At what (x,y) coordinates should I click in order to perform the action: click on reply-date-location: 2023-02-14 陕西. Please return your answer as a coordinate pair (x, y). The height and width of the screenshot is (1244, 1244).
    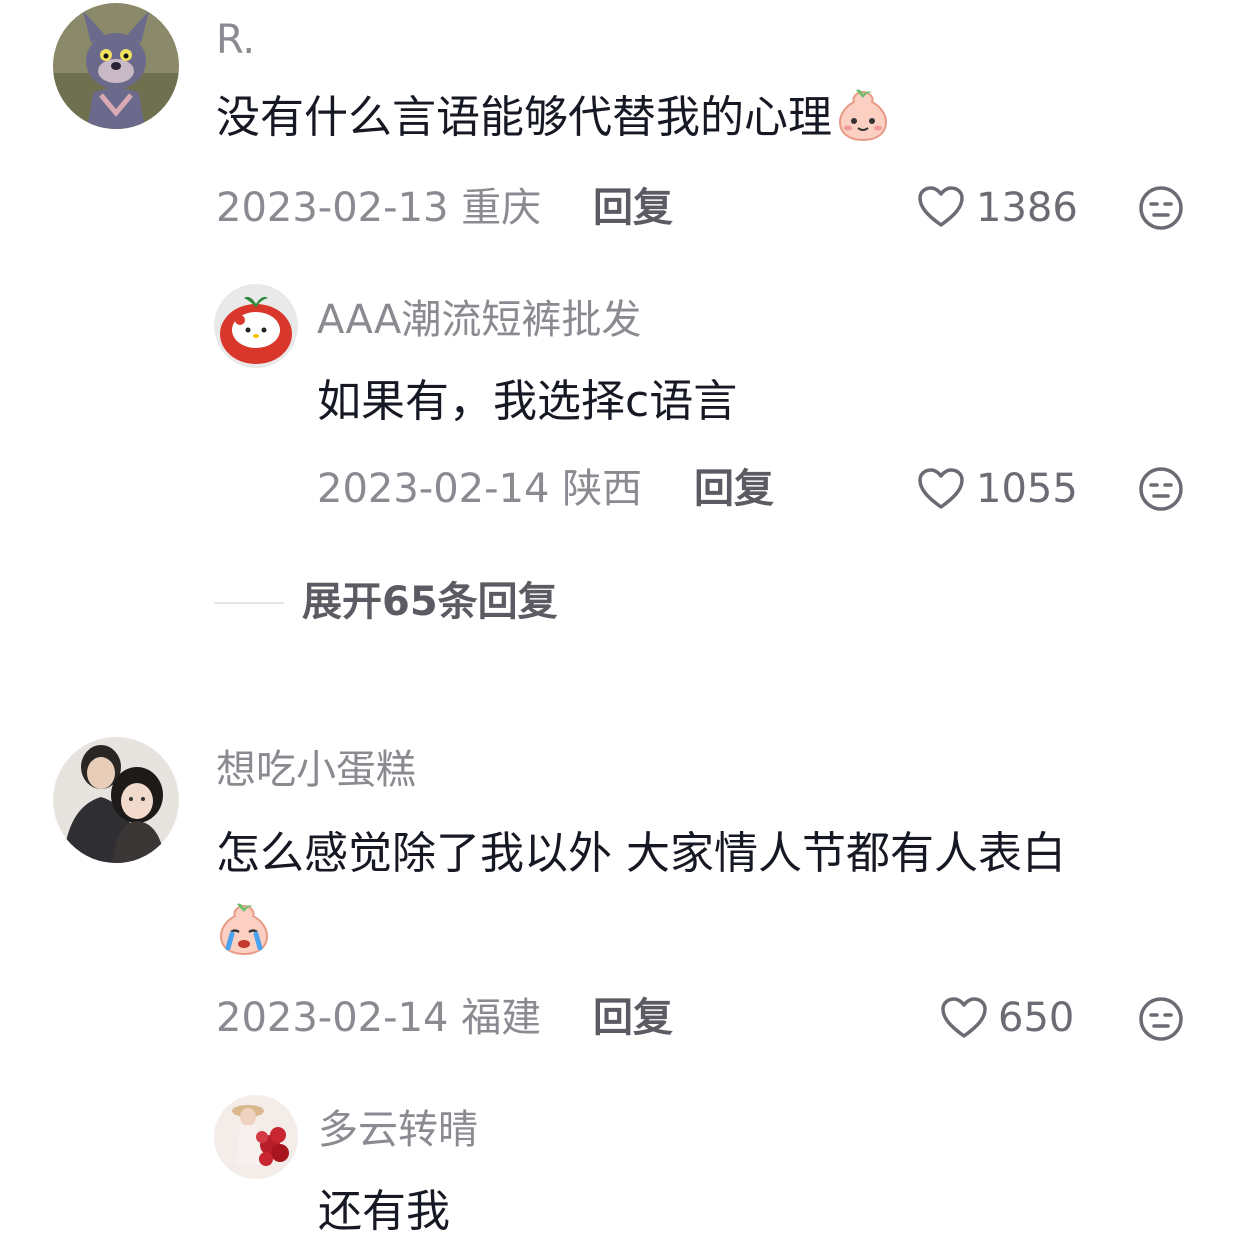
    Looking at the image, I should click on (479, 489).